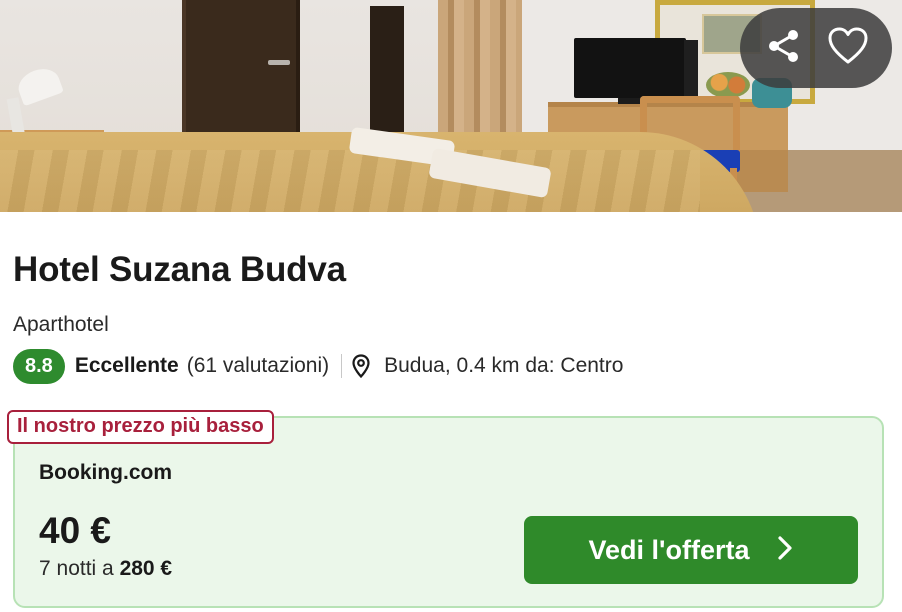  Describe the element at coordinates (179, 270) in the screenshot. I see `hotel-name: Hotel Suzana Budva` at that location.